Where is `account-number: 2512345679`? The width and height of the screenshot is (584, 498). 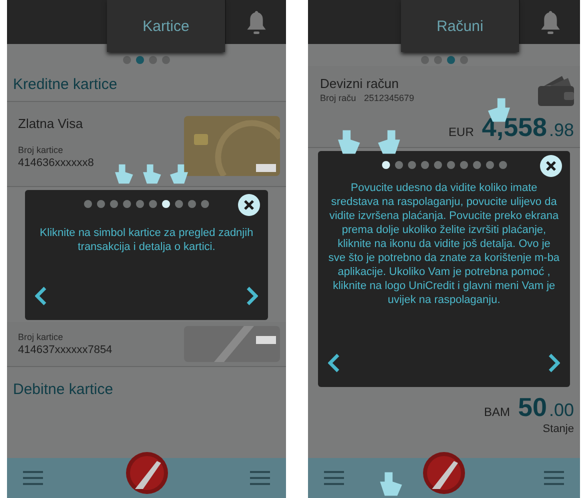 account-number: 2512345679 is located at coordinates (389, 98).